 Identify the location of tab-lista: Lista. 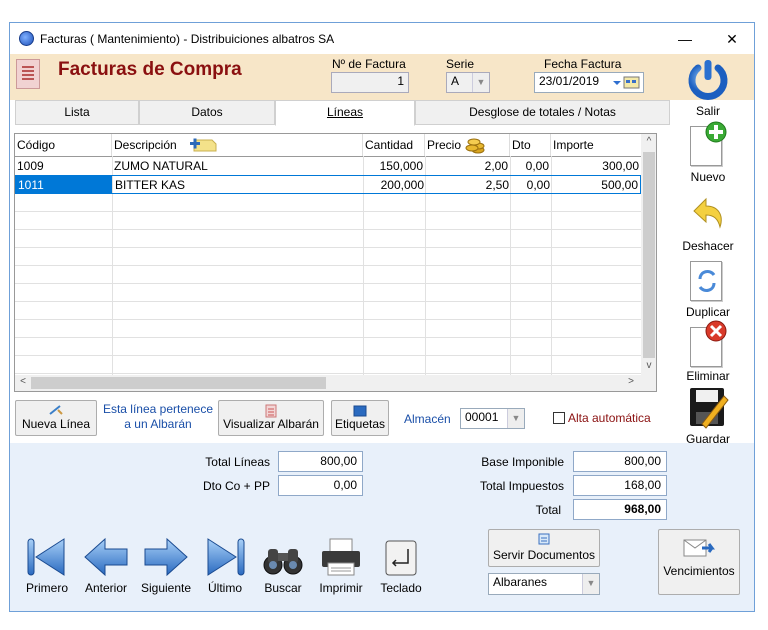
(77, 112).